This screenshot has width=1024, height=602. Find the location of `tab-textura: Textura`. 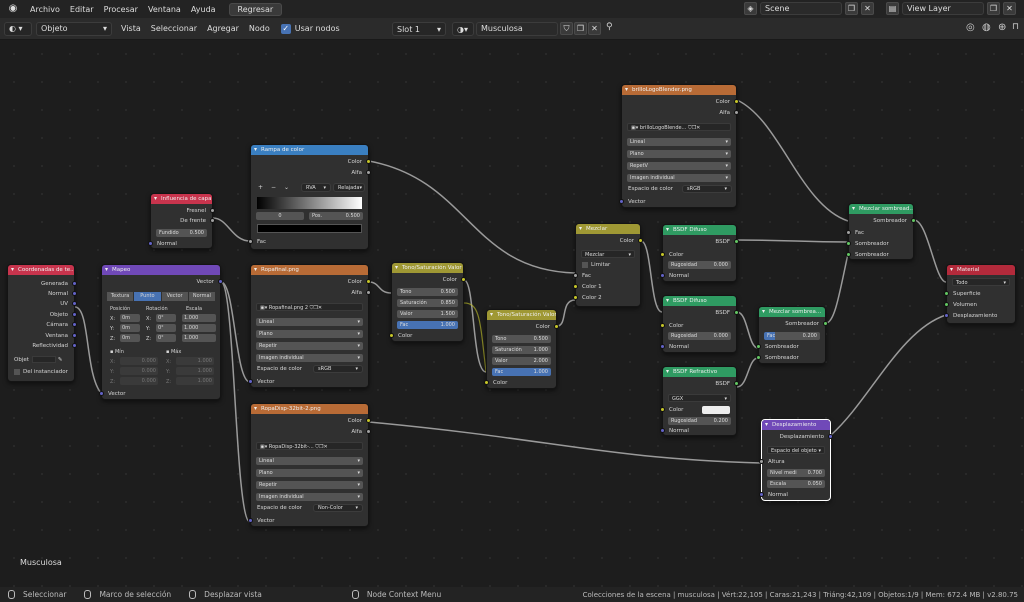

tab-textura: Textura is located at coordinates (120, 296).